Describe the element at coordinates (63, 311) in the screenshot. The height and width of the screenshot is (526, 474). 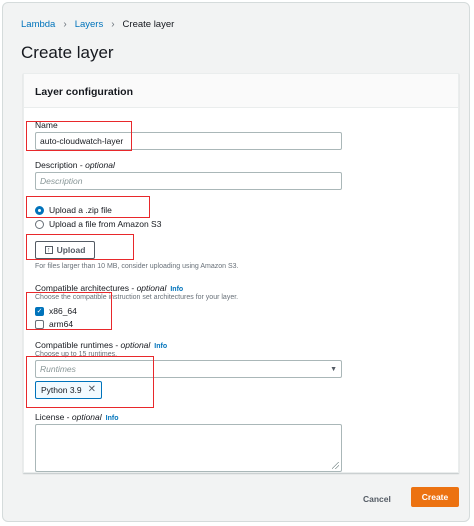
I see `checkbox-x86-64-label: x86_64` at that location.